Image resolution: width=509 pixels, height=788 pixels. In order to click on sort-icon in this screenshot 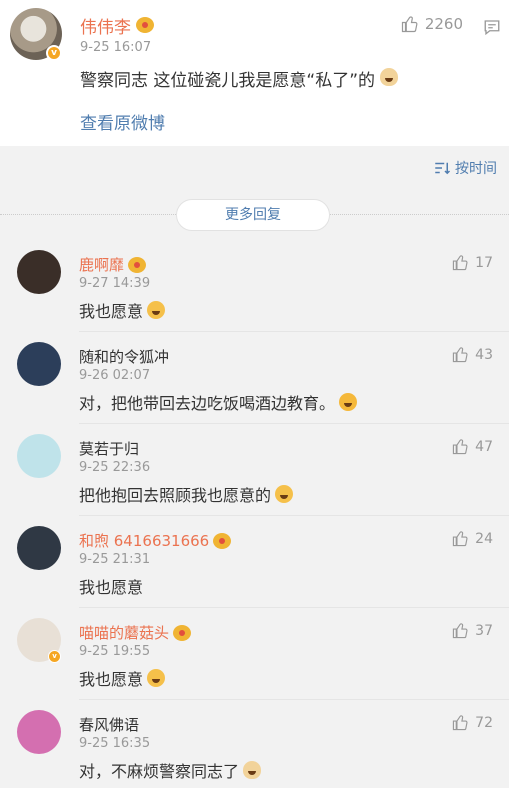, I will do `click(443, 168)`.